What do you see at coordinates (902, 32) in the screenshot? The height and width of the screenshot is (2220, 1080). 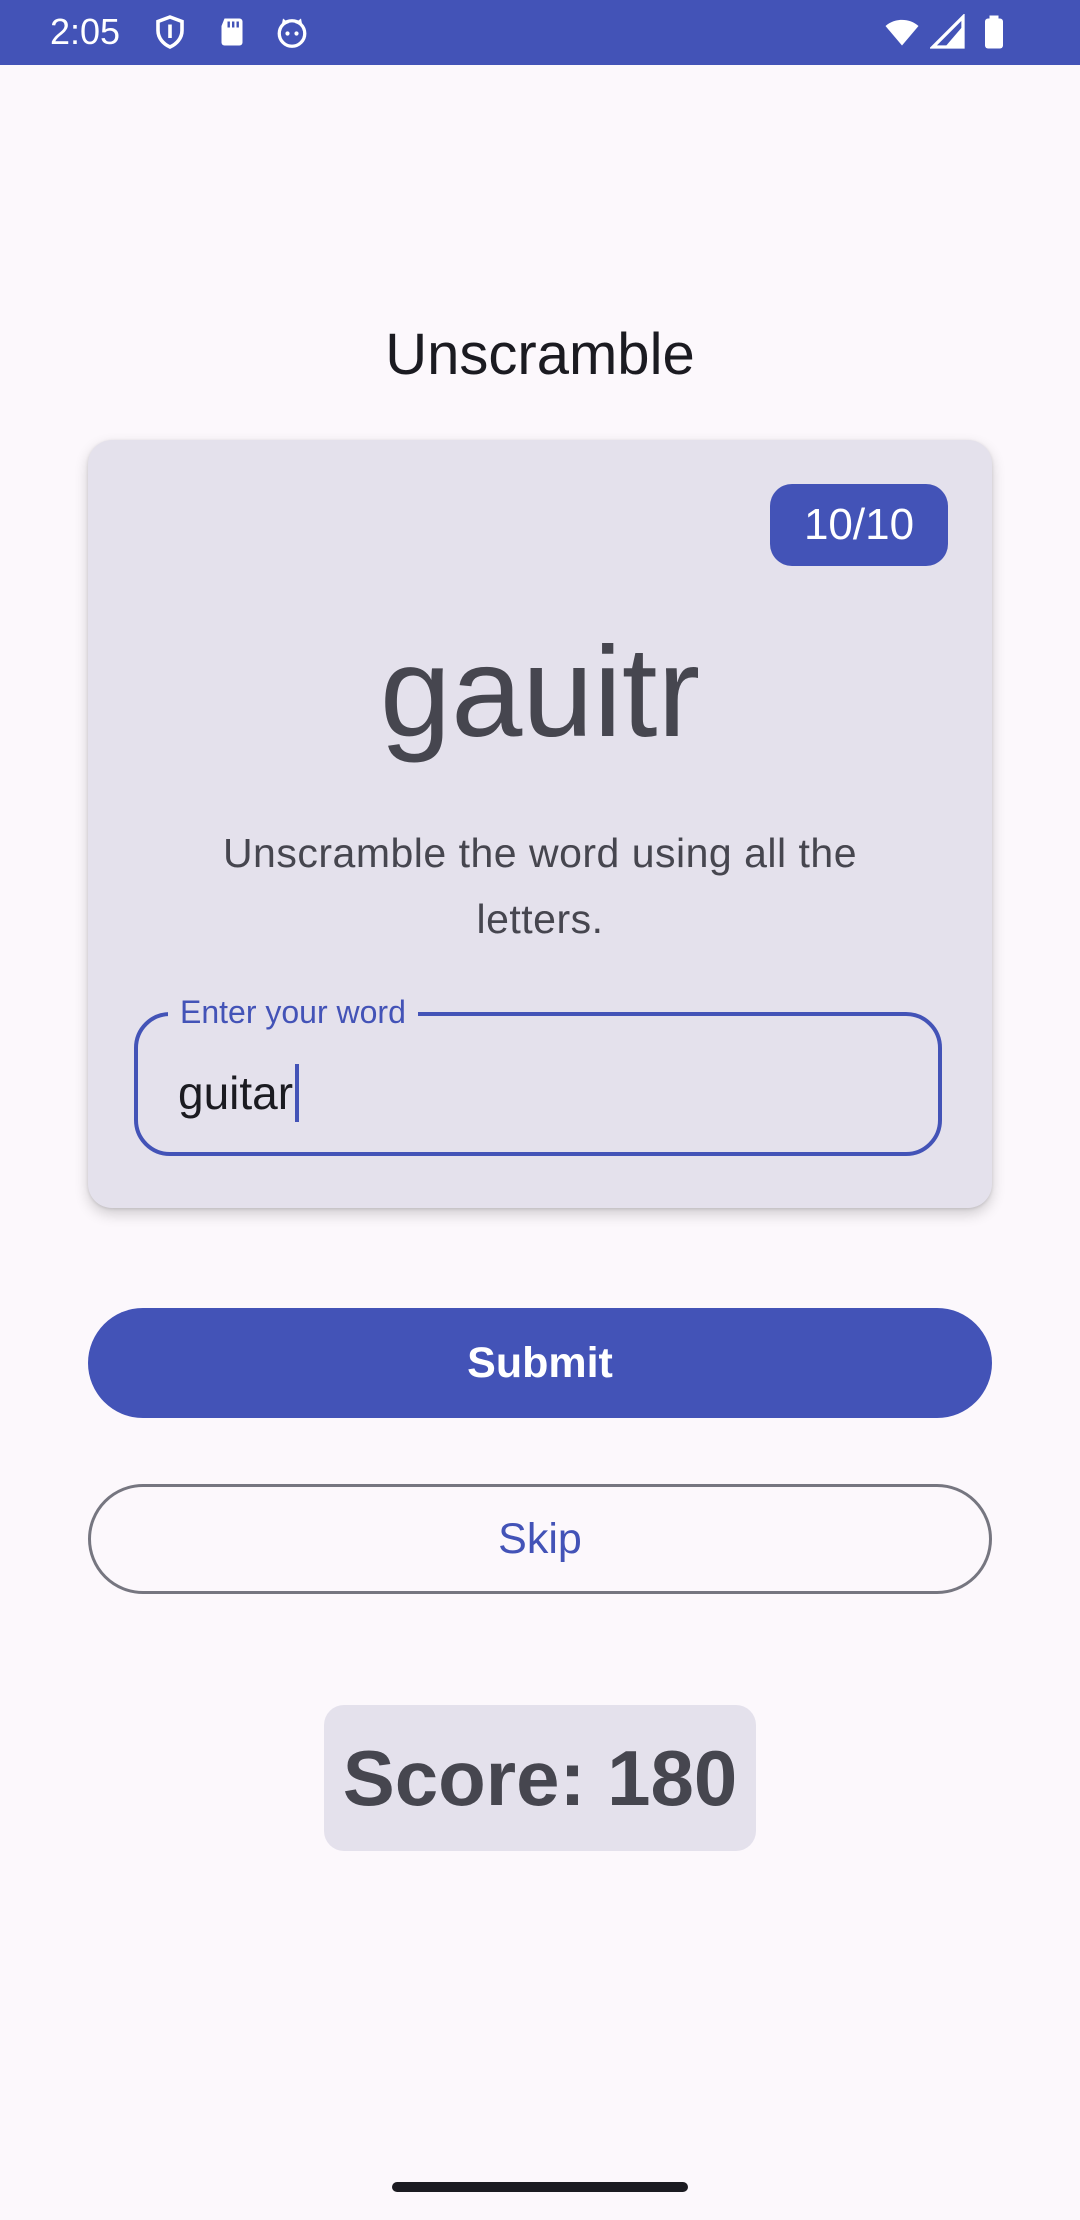 I see `wifi-icon` at bounding box center [902, 32].